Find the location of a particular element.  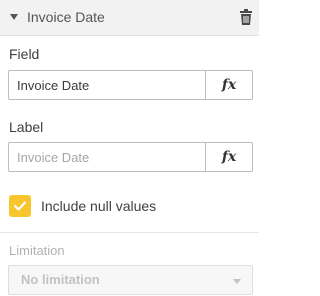

field-input-group: fx is located at coordinates (130, 85).